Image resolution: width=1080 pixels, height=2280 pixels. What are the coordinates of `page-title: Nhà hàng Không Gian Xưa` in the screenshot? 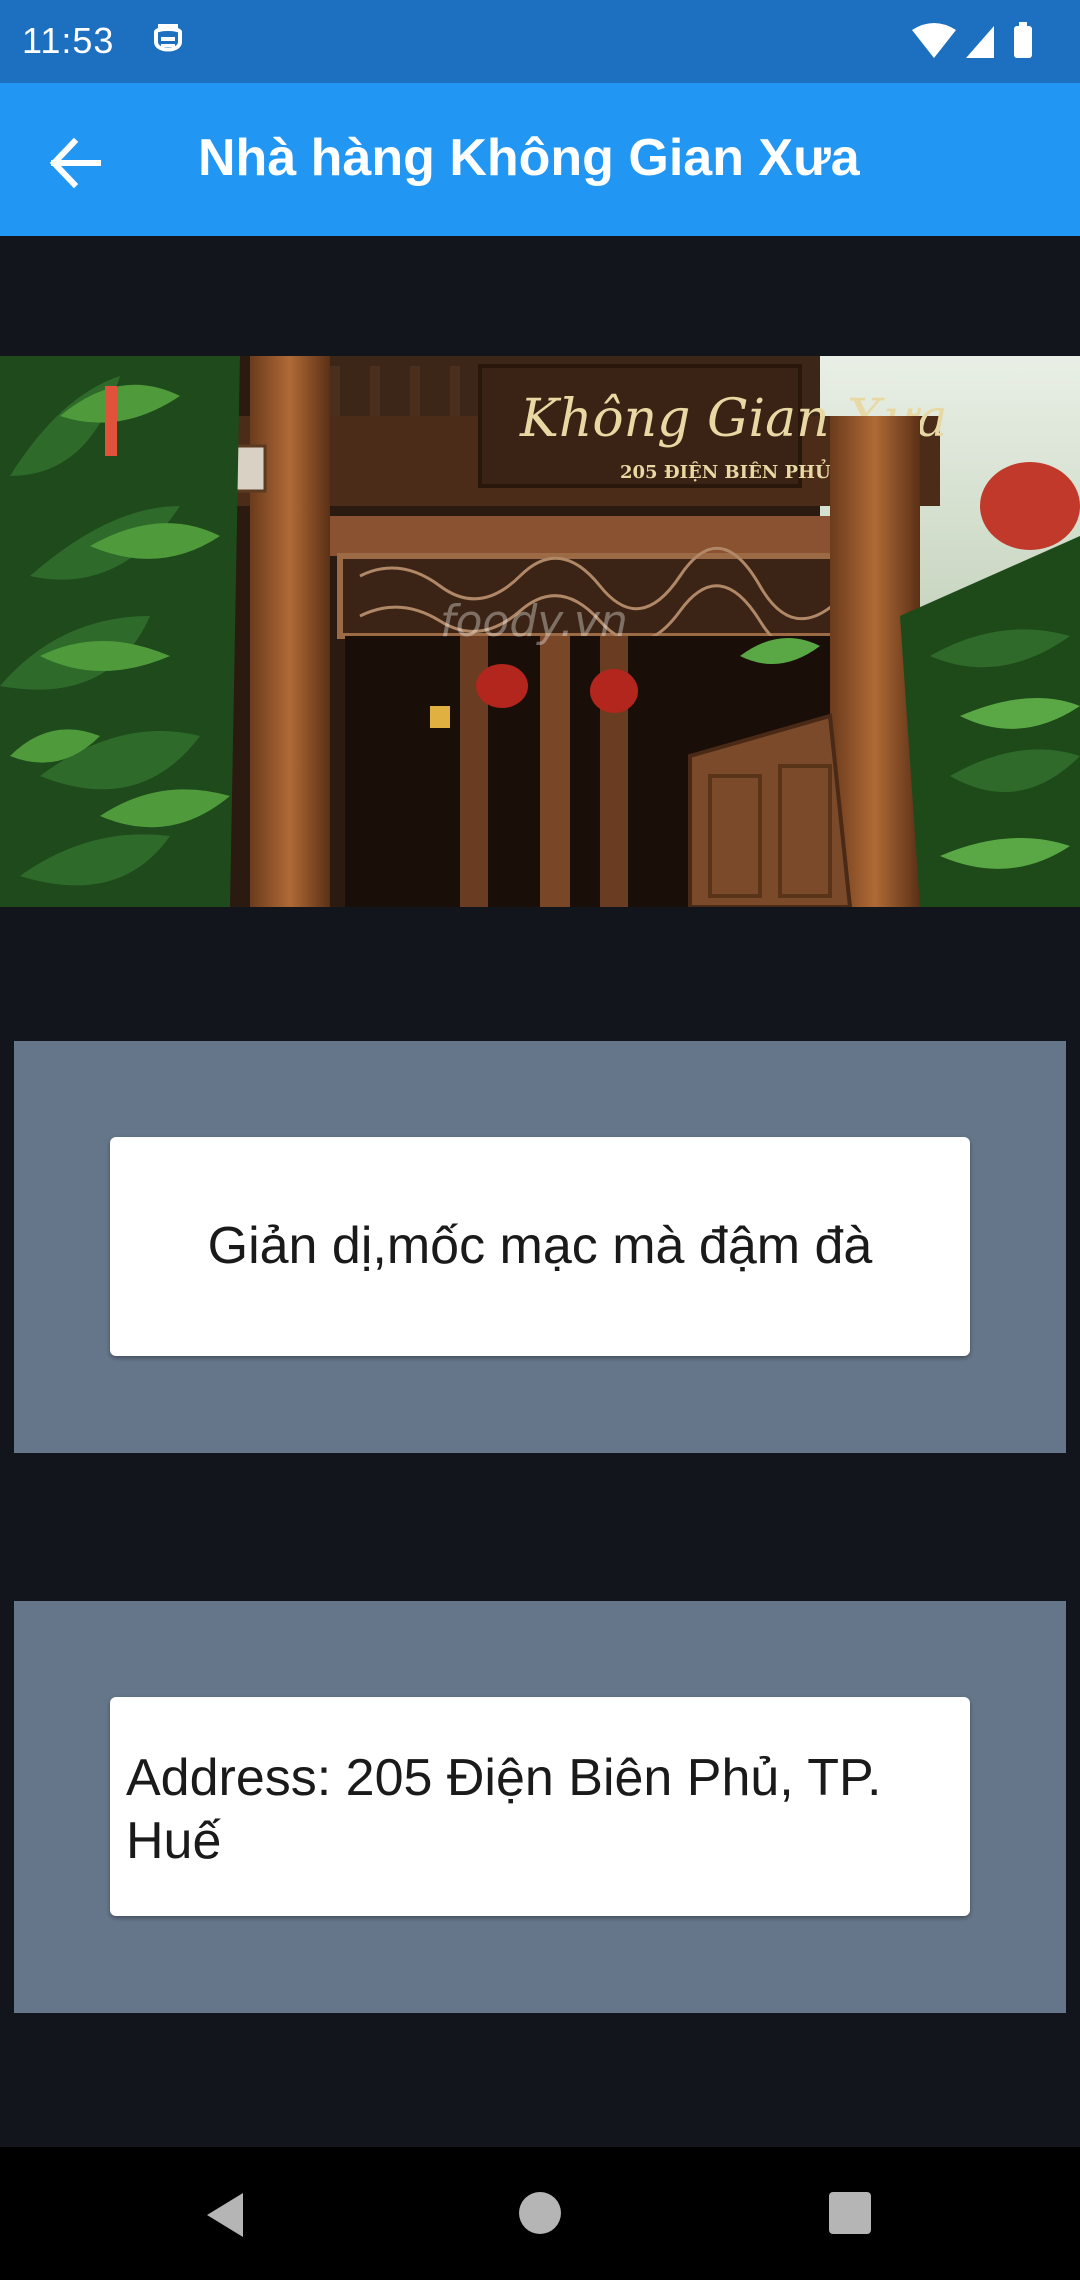 It's located at (529, 158).